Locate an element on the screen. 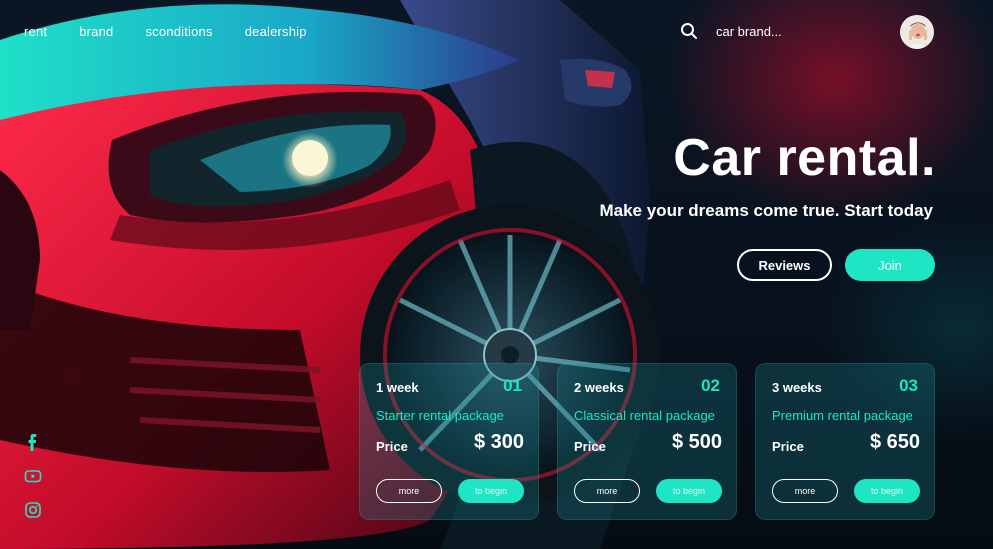  card-price: $ 500 is located at coordinates (696, 442).